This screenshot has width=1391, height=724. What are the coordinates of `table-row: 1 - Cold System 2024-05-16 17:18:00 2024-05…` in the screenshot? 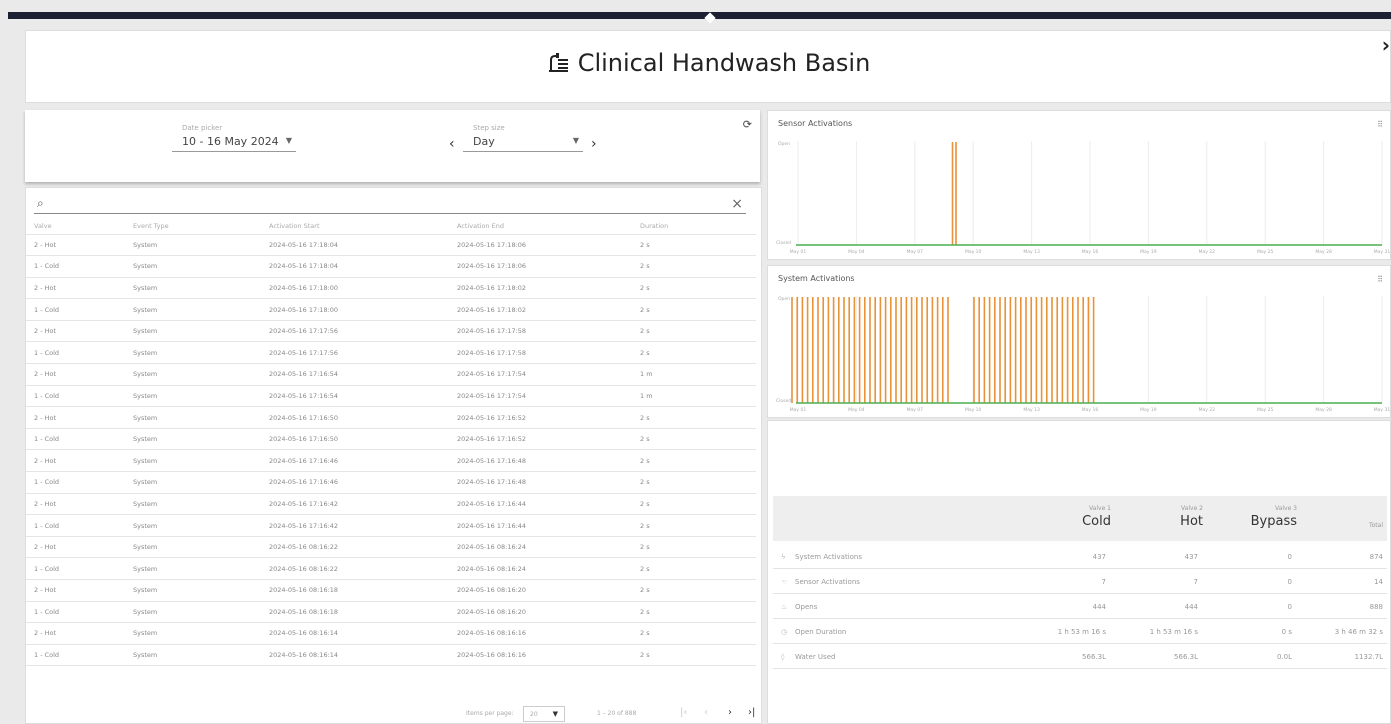 It's located at (391, 309).